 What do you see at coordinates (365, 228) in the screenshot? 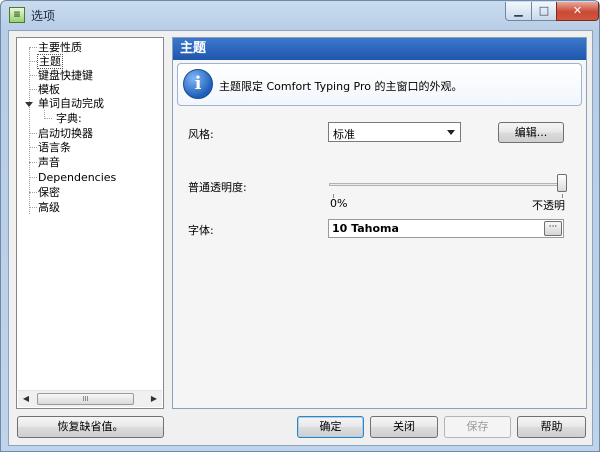
I see `font-value: 10 Tahoma` at bounding box center [365, 228].